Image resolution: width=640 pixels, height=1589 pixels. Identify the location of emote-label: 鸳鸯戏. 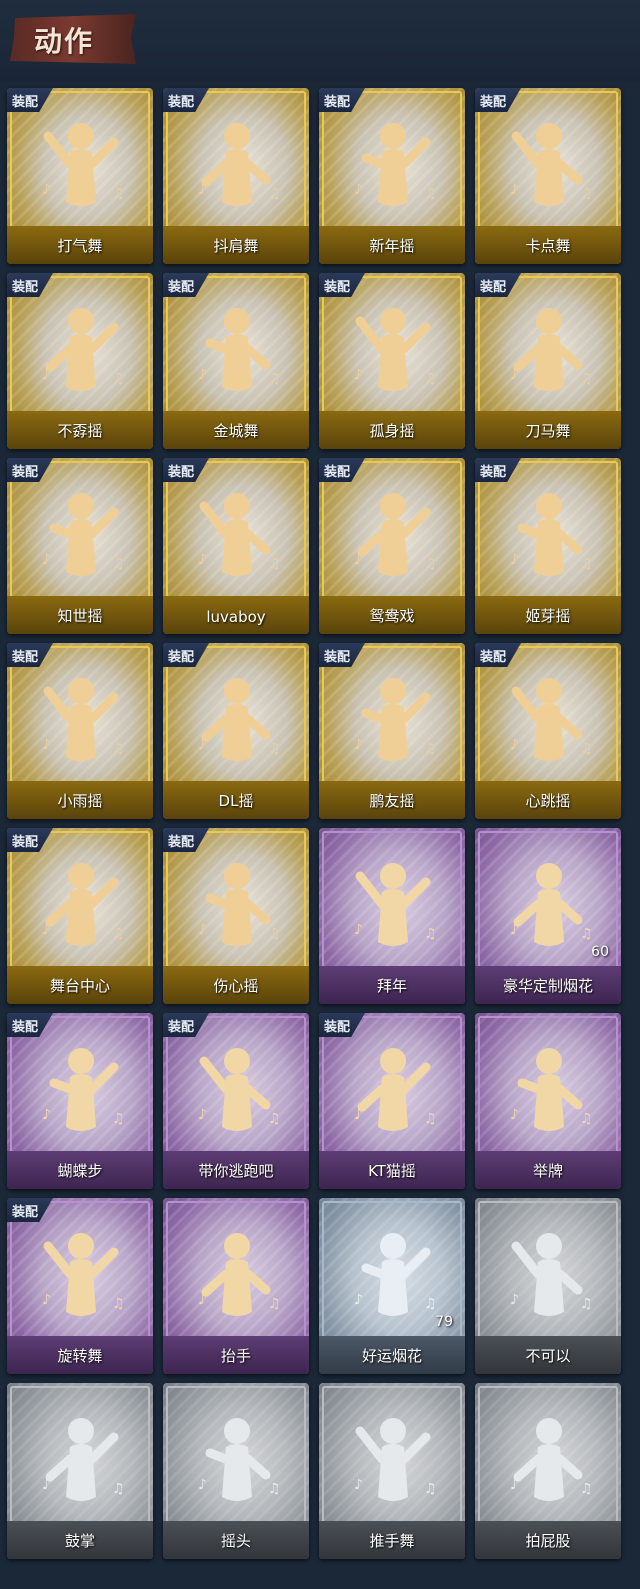
(392, 616).